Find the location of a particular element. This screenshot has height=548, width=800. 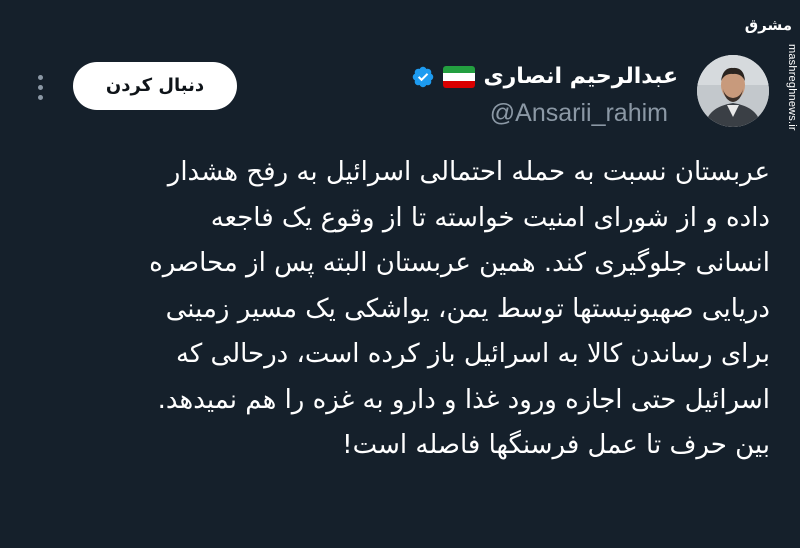

flag-stripe-white is located at coordinates (459, 77).